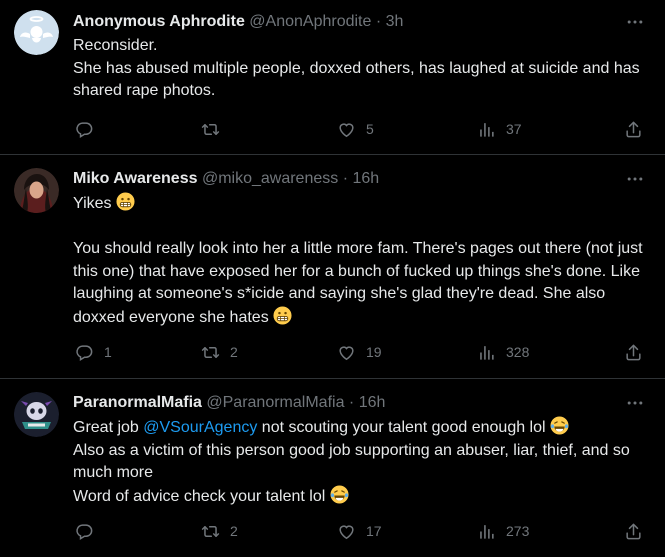 This screenshot has height=557, width=665. I want to click on display-name: Anonymous Aphrodite, so click(159, 21).